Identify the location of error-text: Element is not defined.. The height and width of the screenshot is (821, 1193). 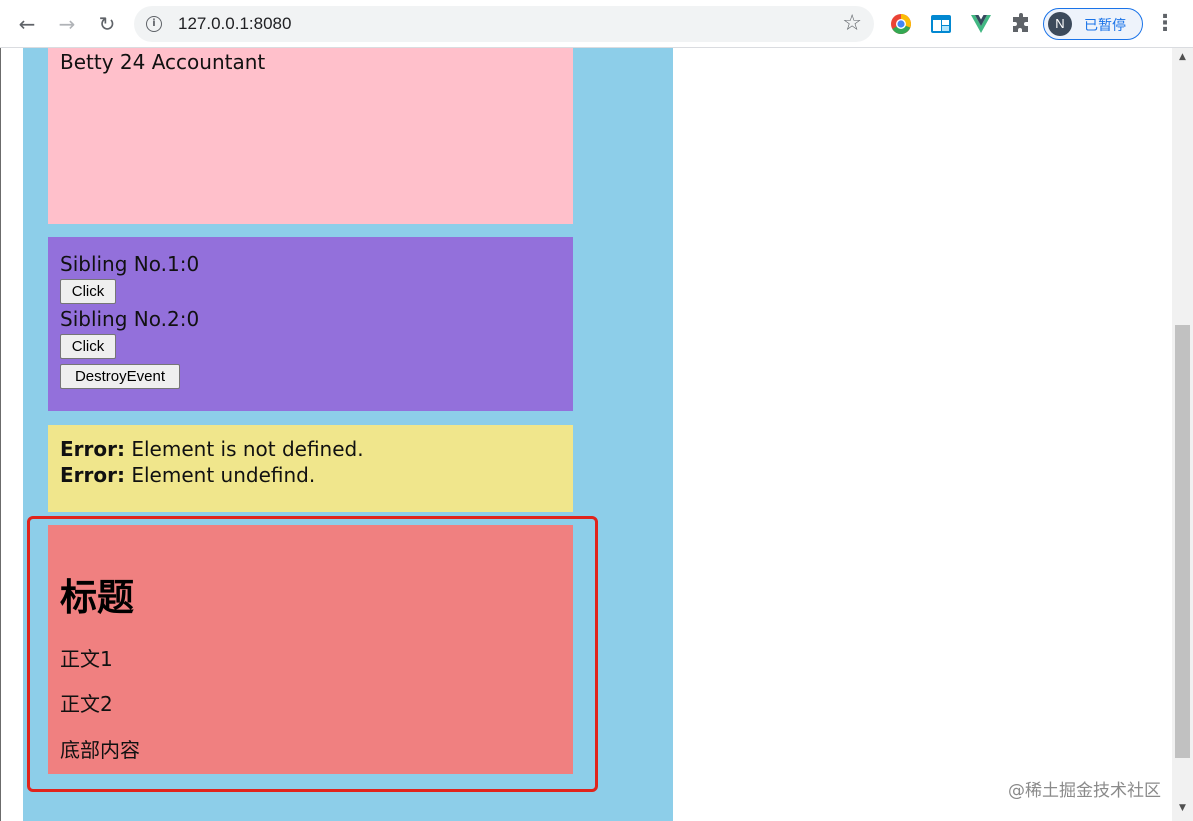
(244, 449).